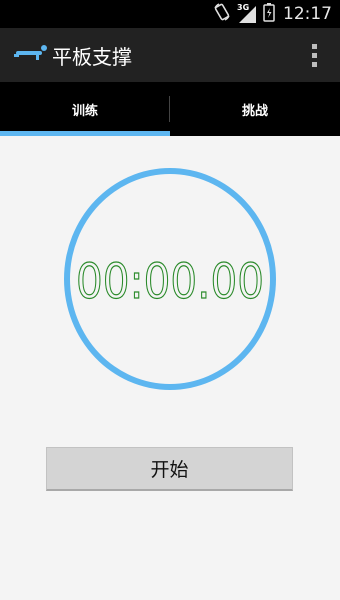 The image size is (340, 600). Describe the element at coordinates (247, 13) in the screenshot. I see `signal-3g-icon: 3G` at that location.